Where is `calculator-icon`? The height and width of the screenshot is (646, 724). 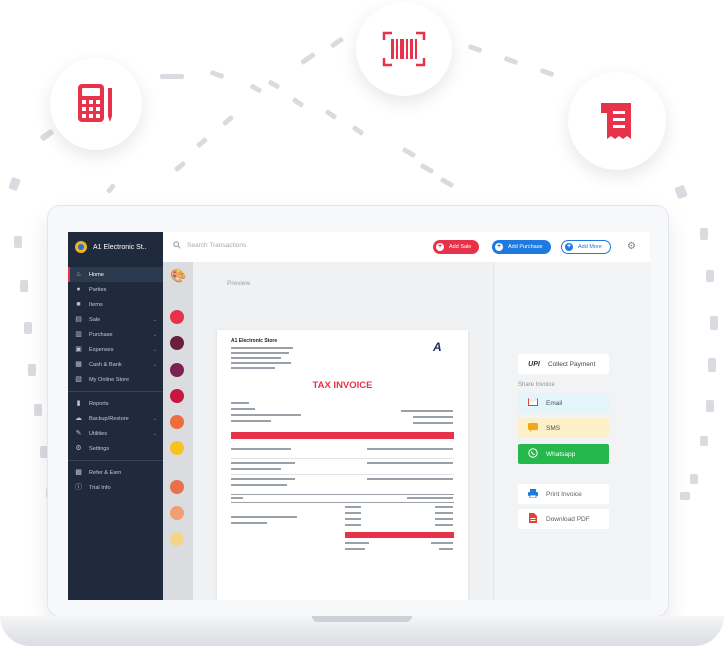
calculator-icon is located at coordinates (95, 103).